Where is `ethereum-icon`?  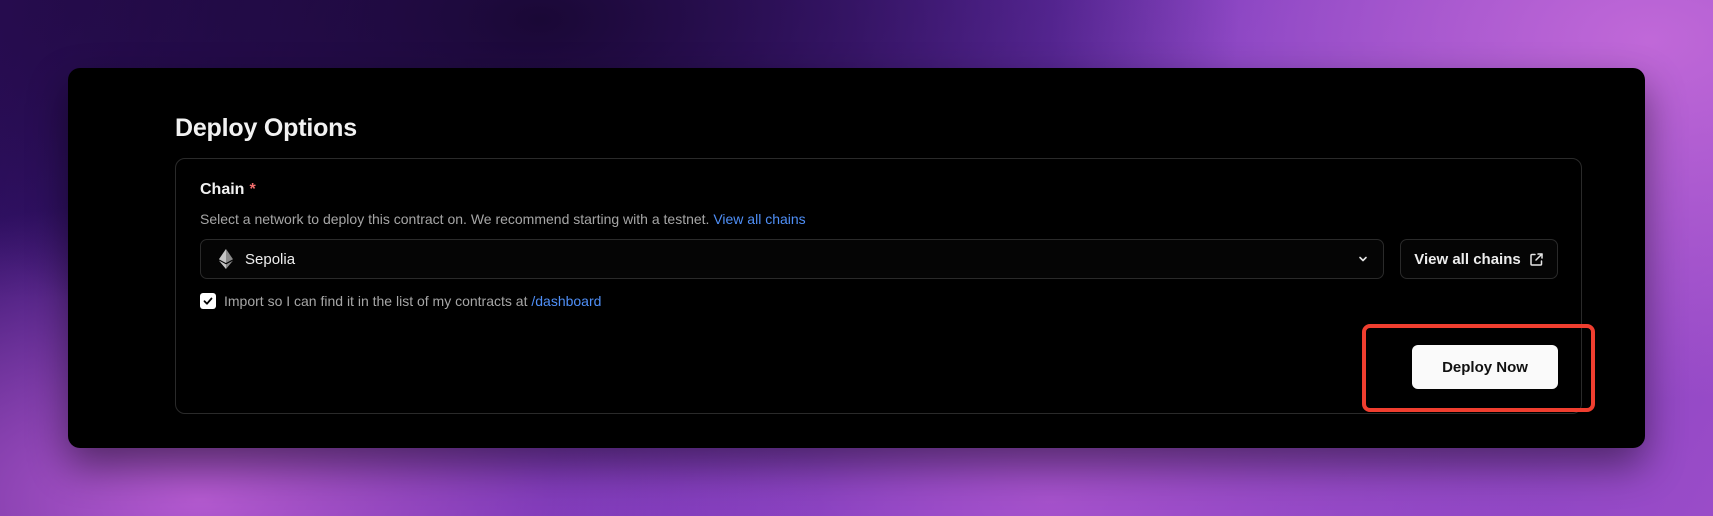 ethereum-icon is located at coordinates (226, 259).